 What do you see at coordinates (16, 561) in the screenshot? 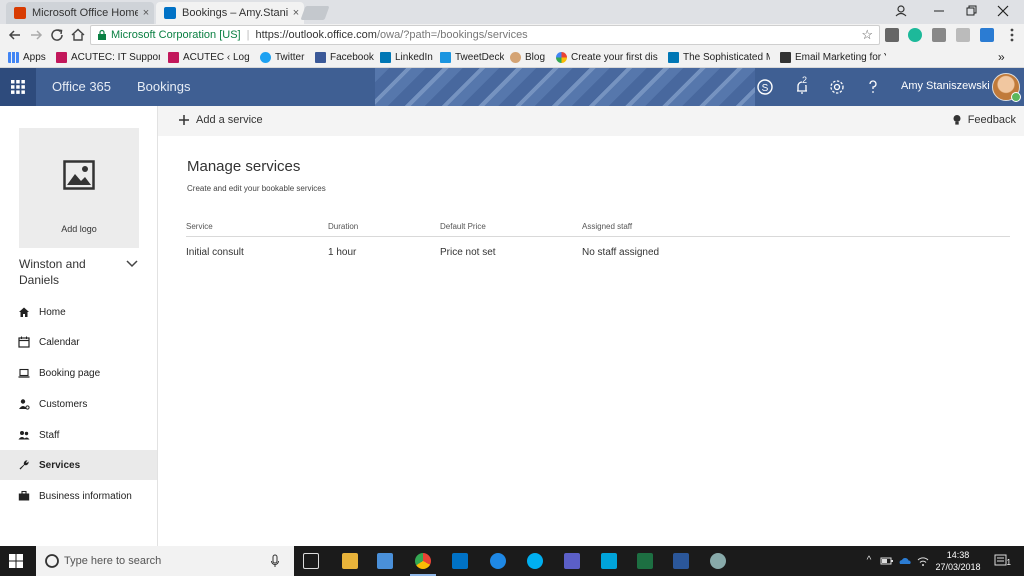
I see `windows-start-icon` at bounding box center [16, 561].